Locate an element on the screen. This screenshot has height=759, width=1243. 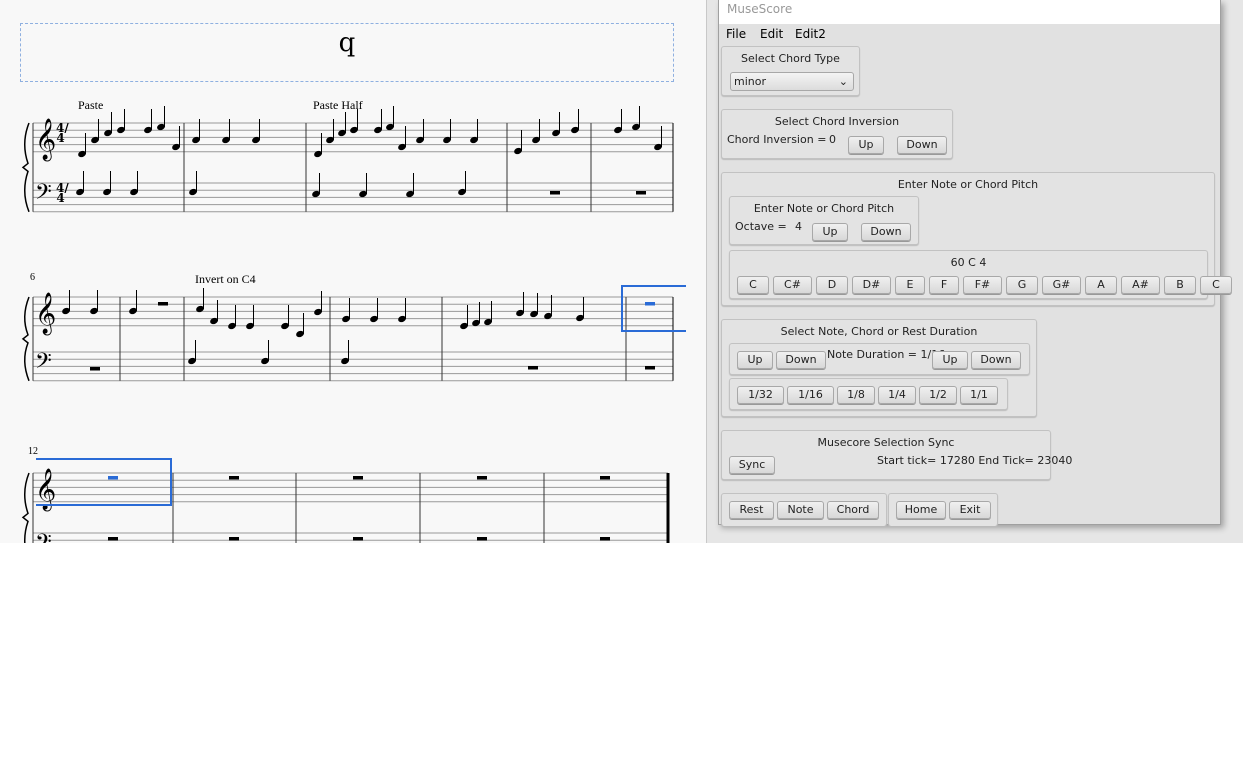
duration-label: Note Duration = 1/16 is located at coordinates (886, 354).